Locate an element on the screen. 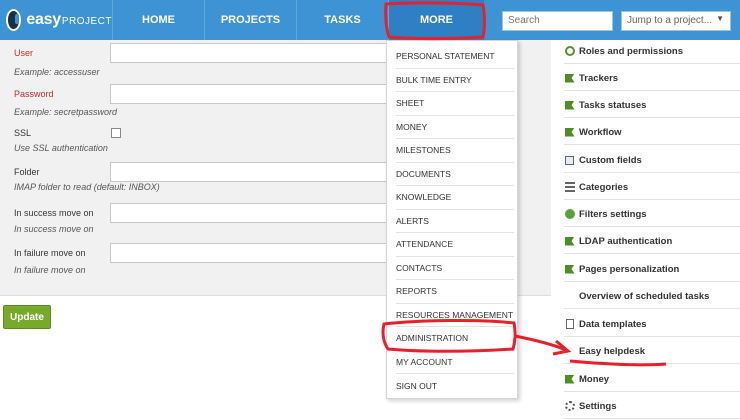 Image resolution: width=740 pixels, height=420 pixels. admin-item-label: Data templates is located at coordinates (613, 324).